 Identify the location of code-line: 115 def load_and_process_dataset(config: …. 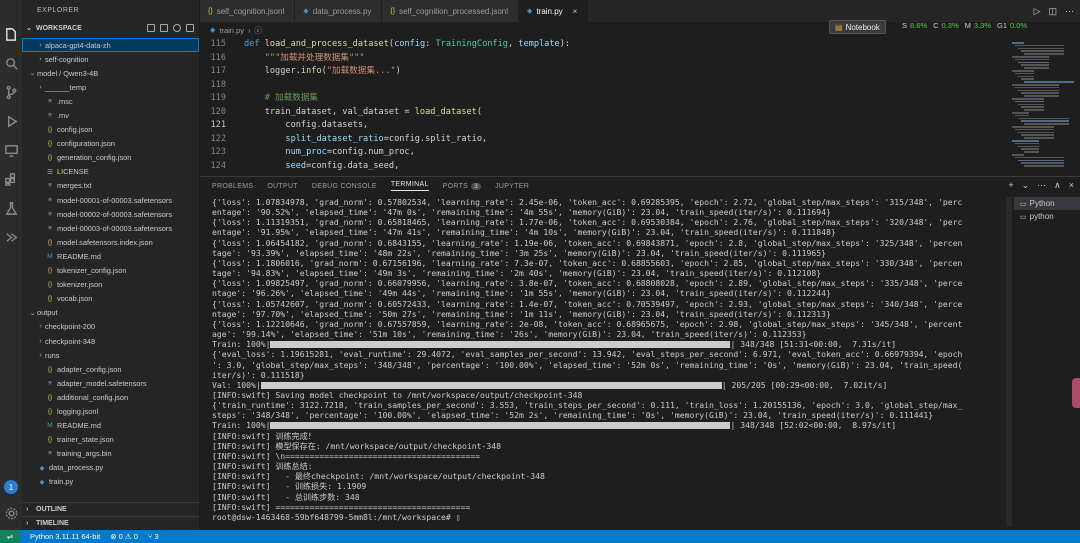
(603, 45).